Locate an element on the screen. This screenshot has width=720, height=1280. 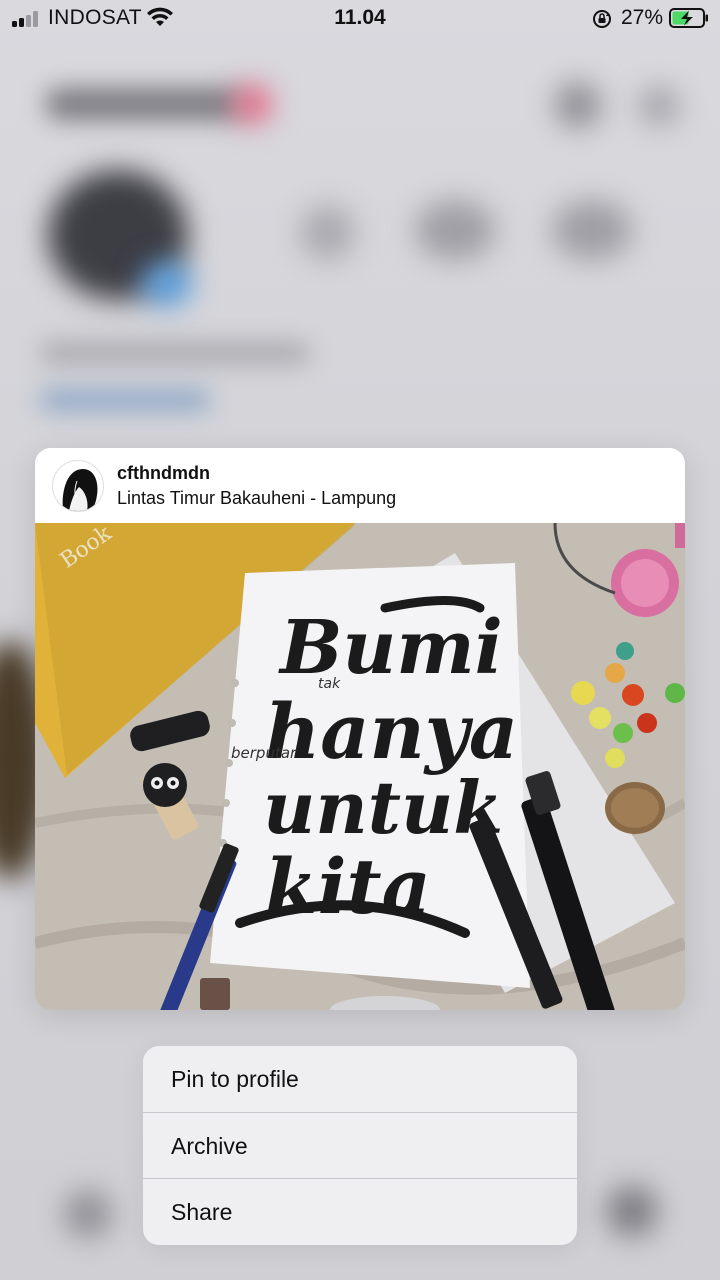
avatar is located at coordinates (78, 486).